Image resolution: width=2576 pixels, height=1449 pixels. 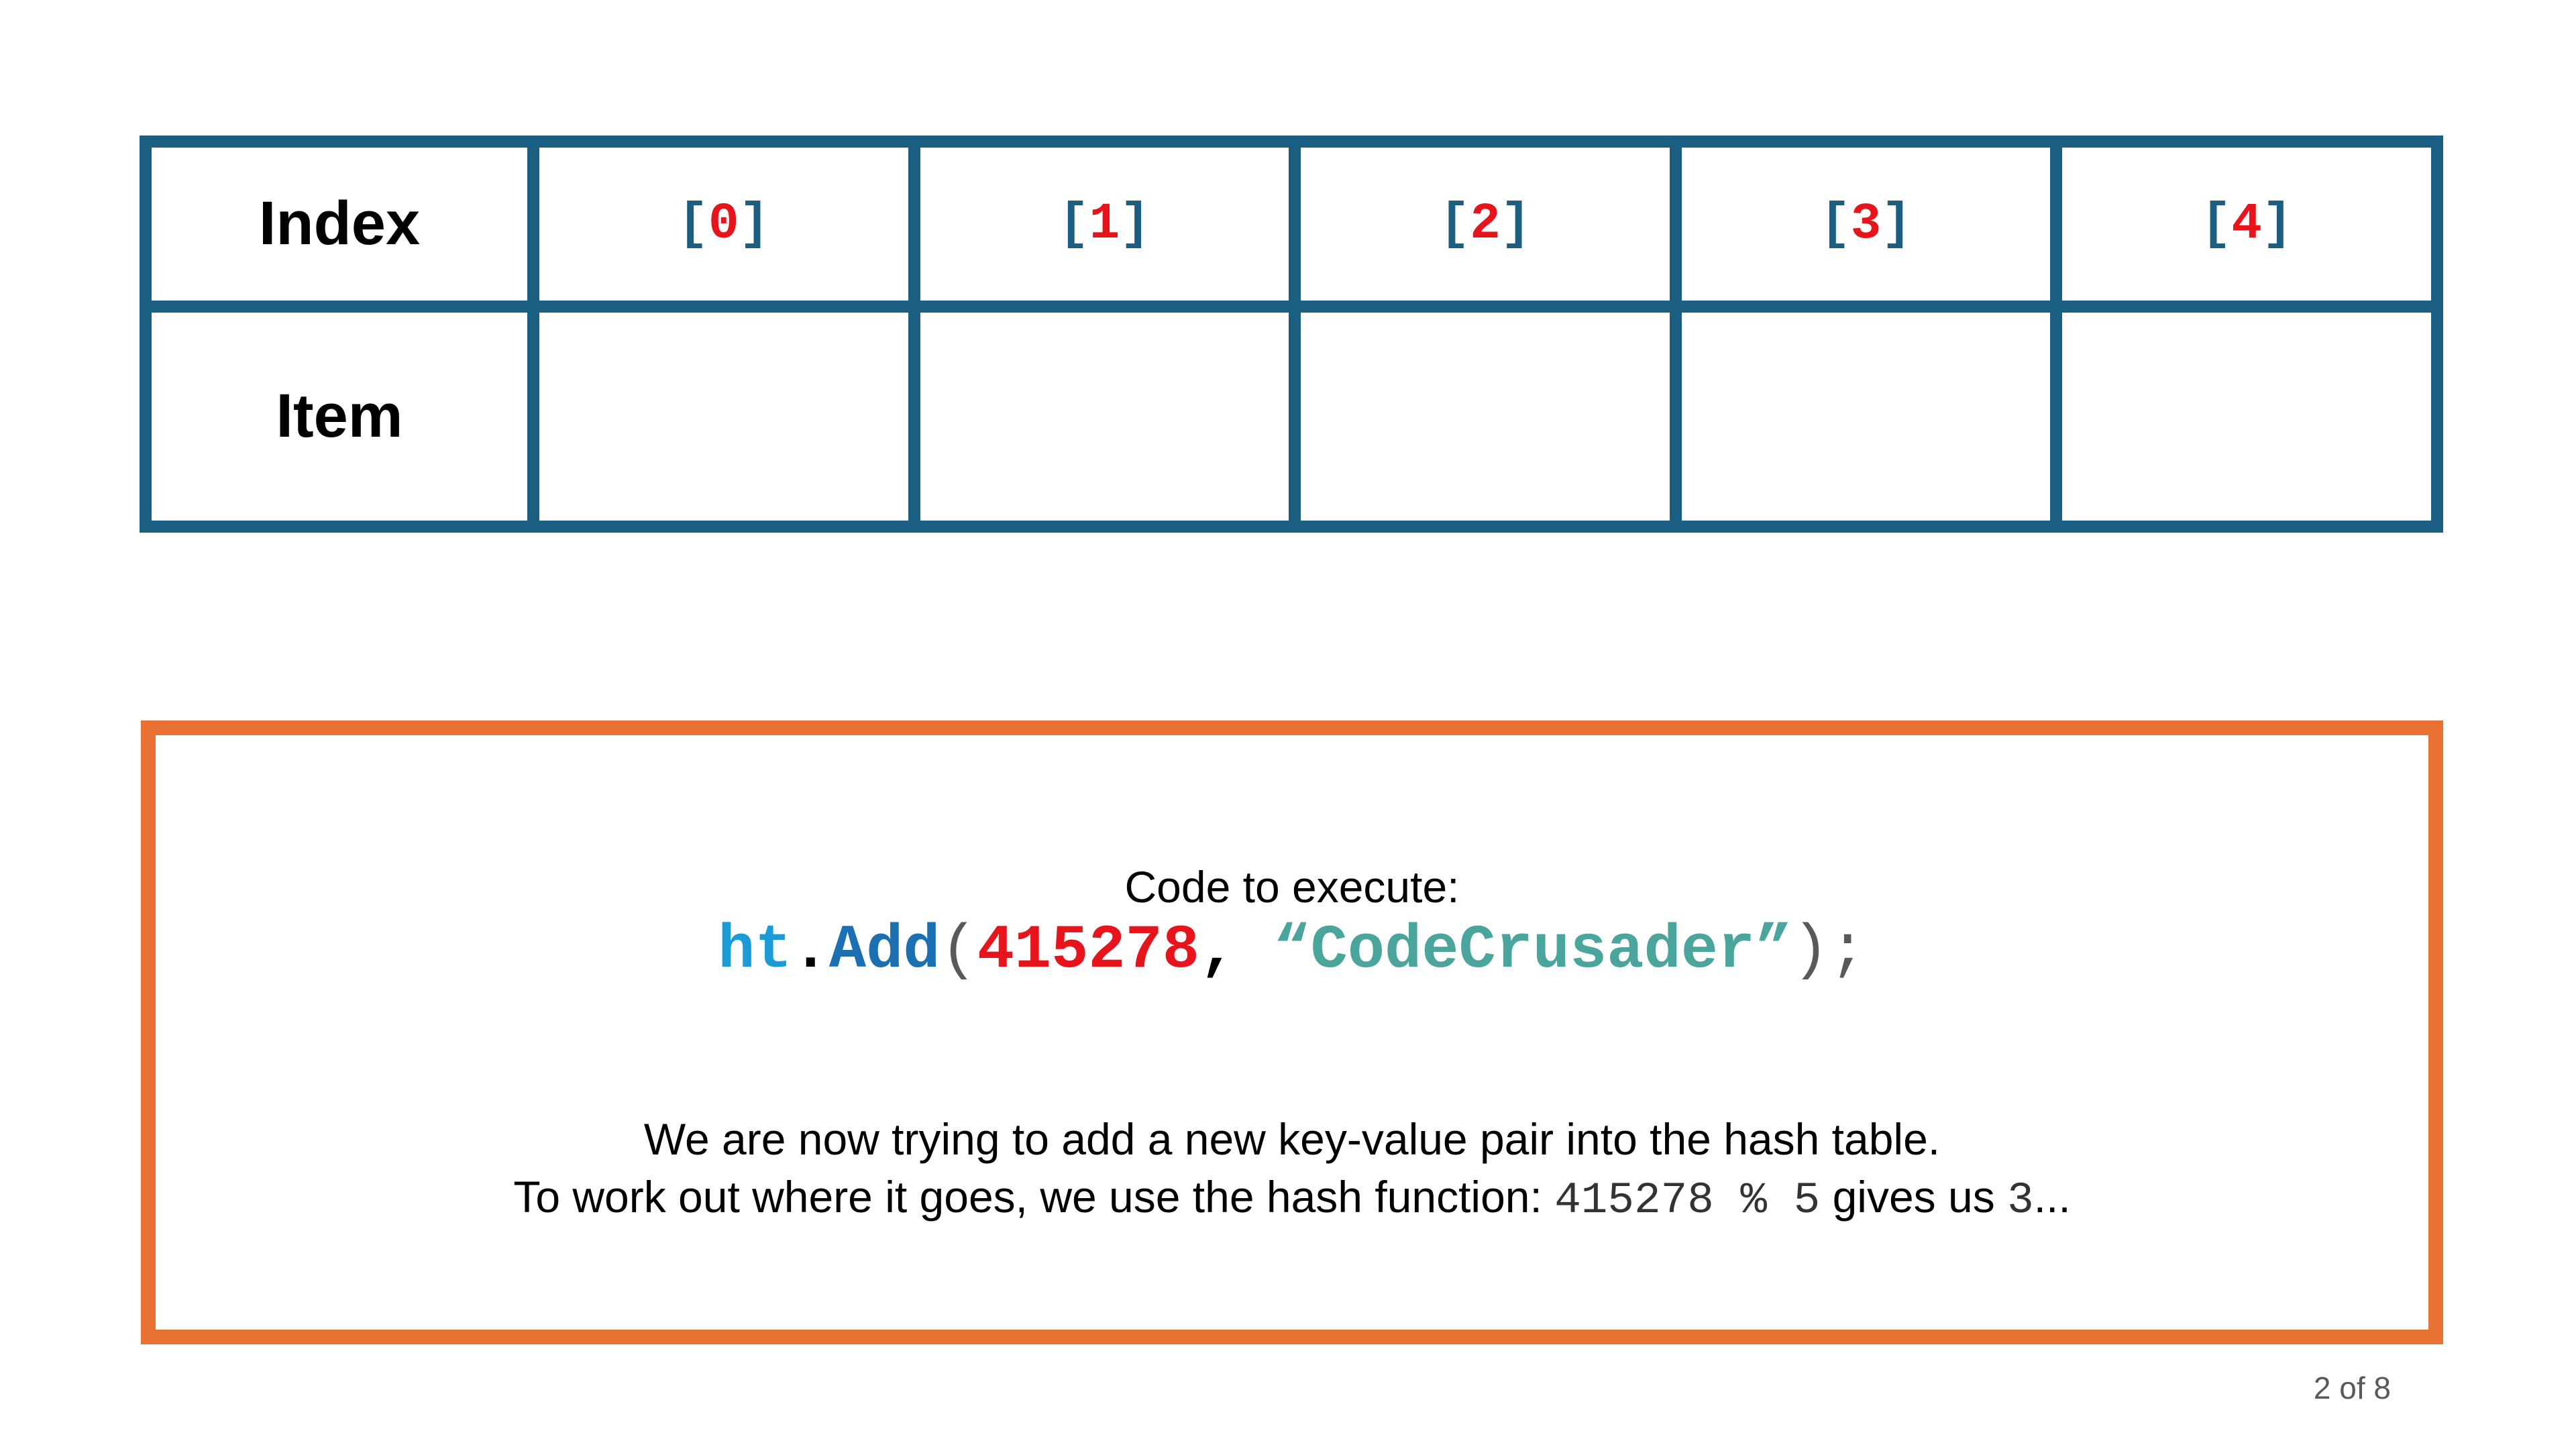 What do you see at coordinates (339, 224) in the screenshot?
I see `index-row-label: Index` at bounding box center [339, 224].